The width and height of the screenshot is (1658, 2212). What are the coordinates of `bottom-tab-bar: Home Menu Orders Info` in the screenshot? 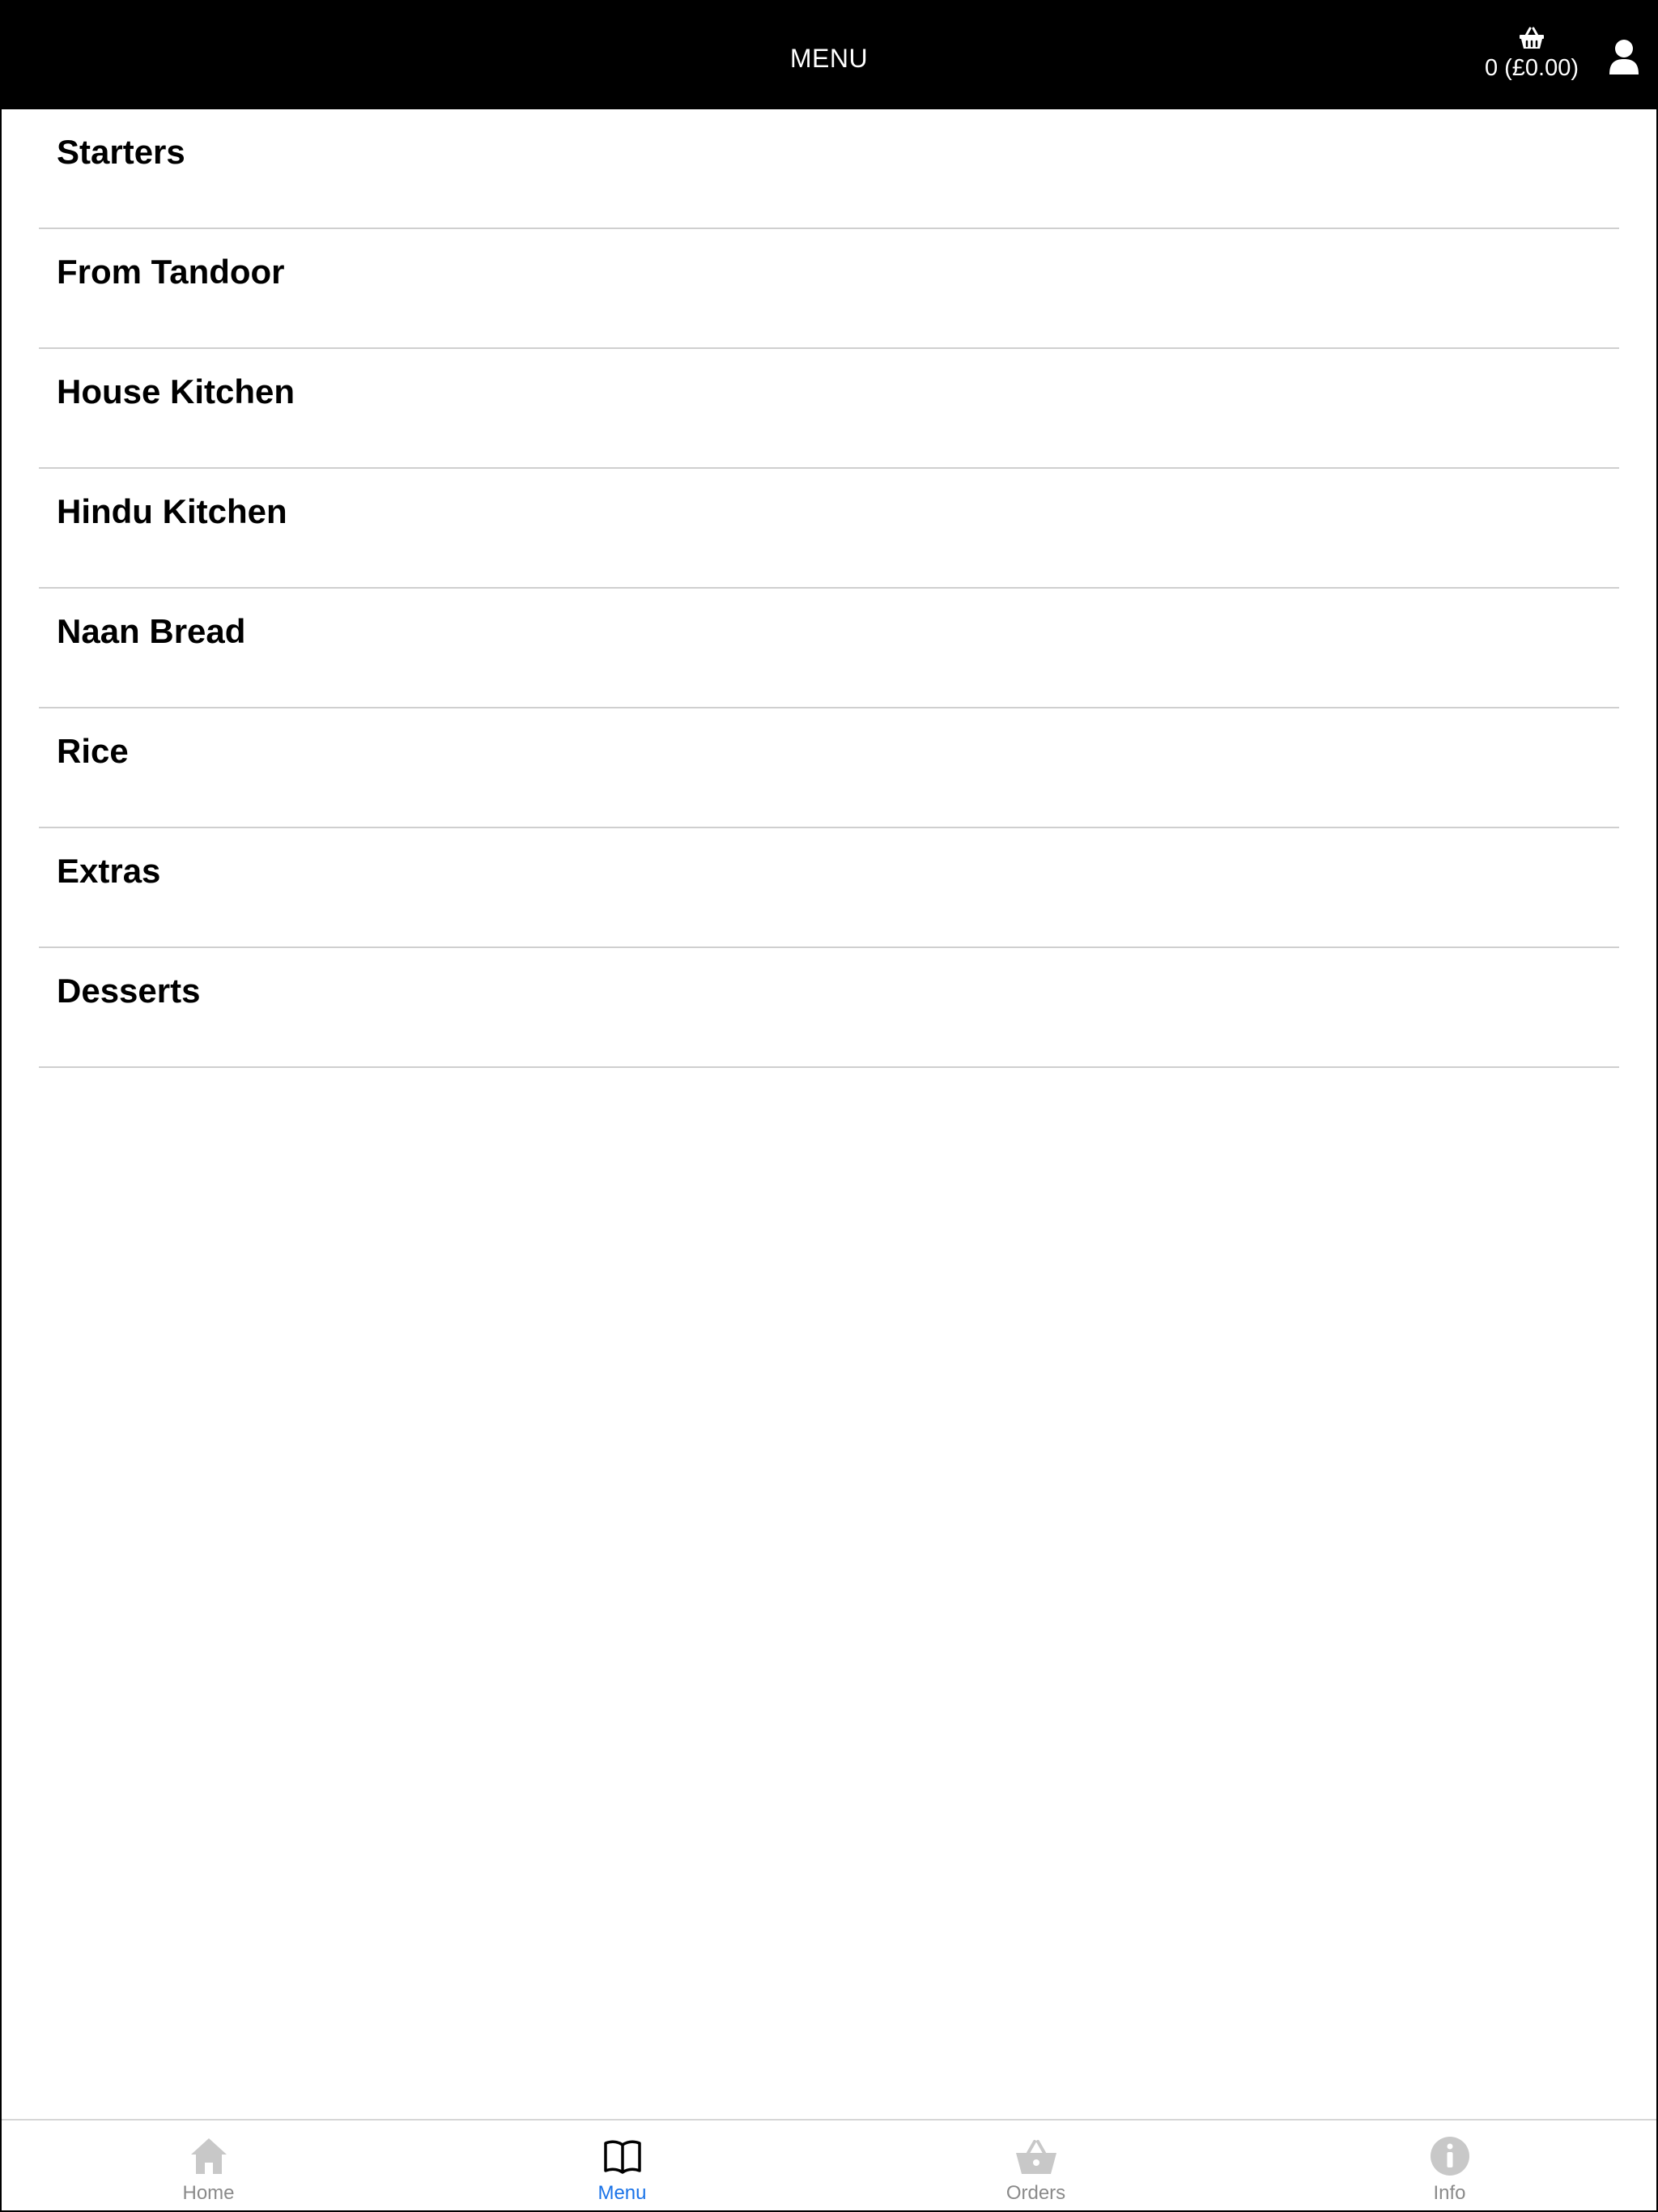 It's located at (829, 2165).